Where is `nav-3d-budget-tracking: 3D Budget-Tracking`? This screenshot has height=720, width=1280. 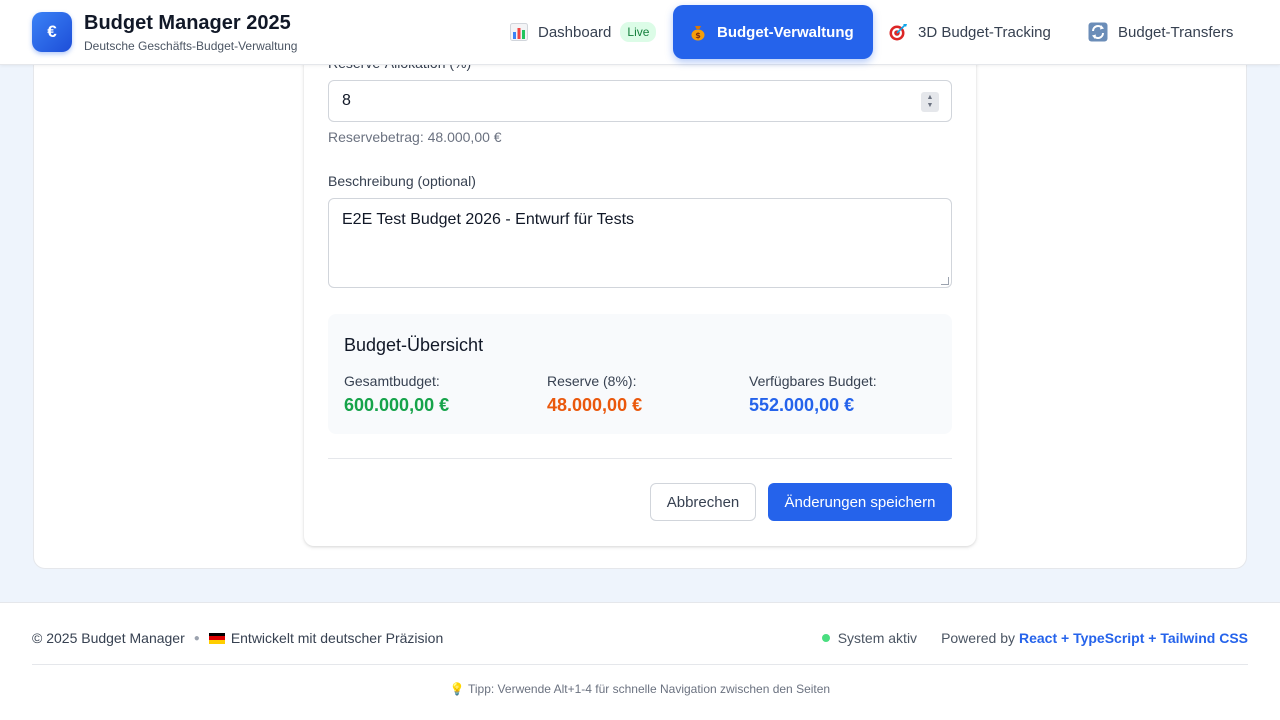
nav-3d-budget-tracking: 3D Budget-Tracking is located at coordinates (969, 32).